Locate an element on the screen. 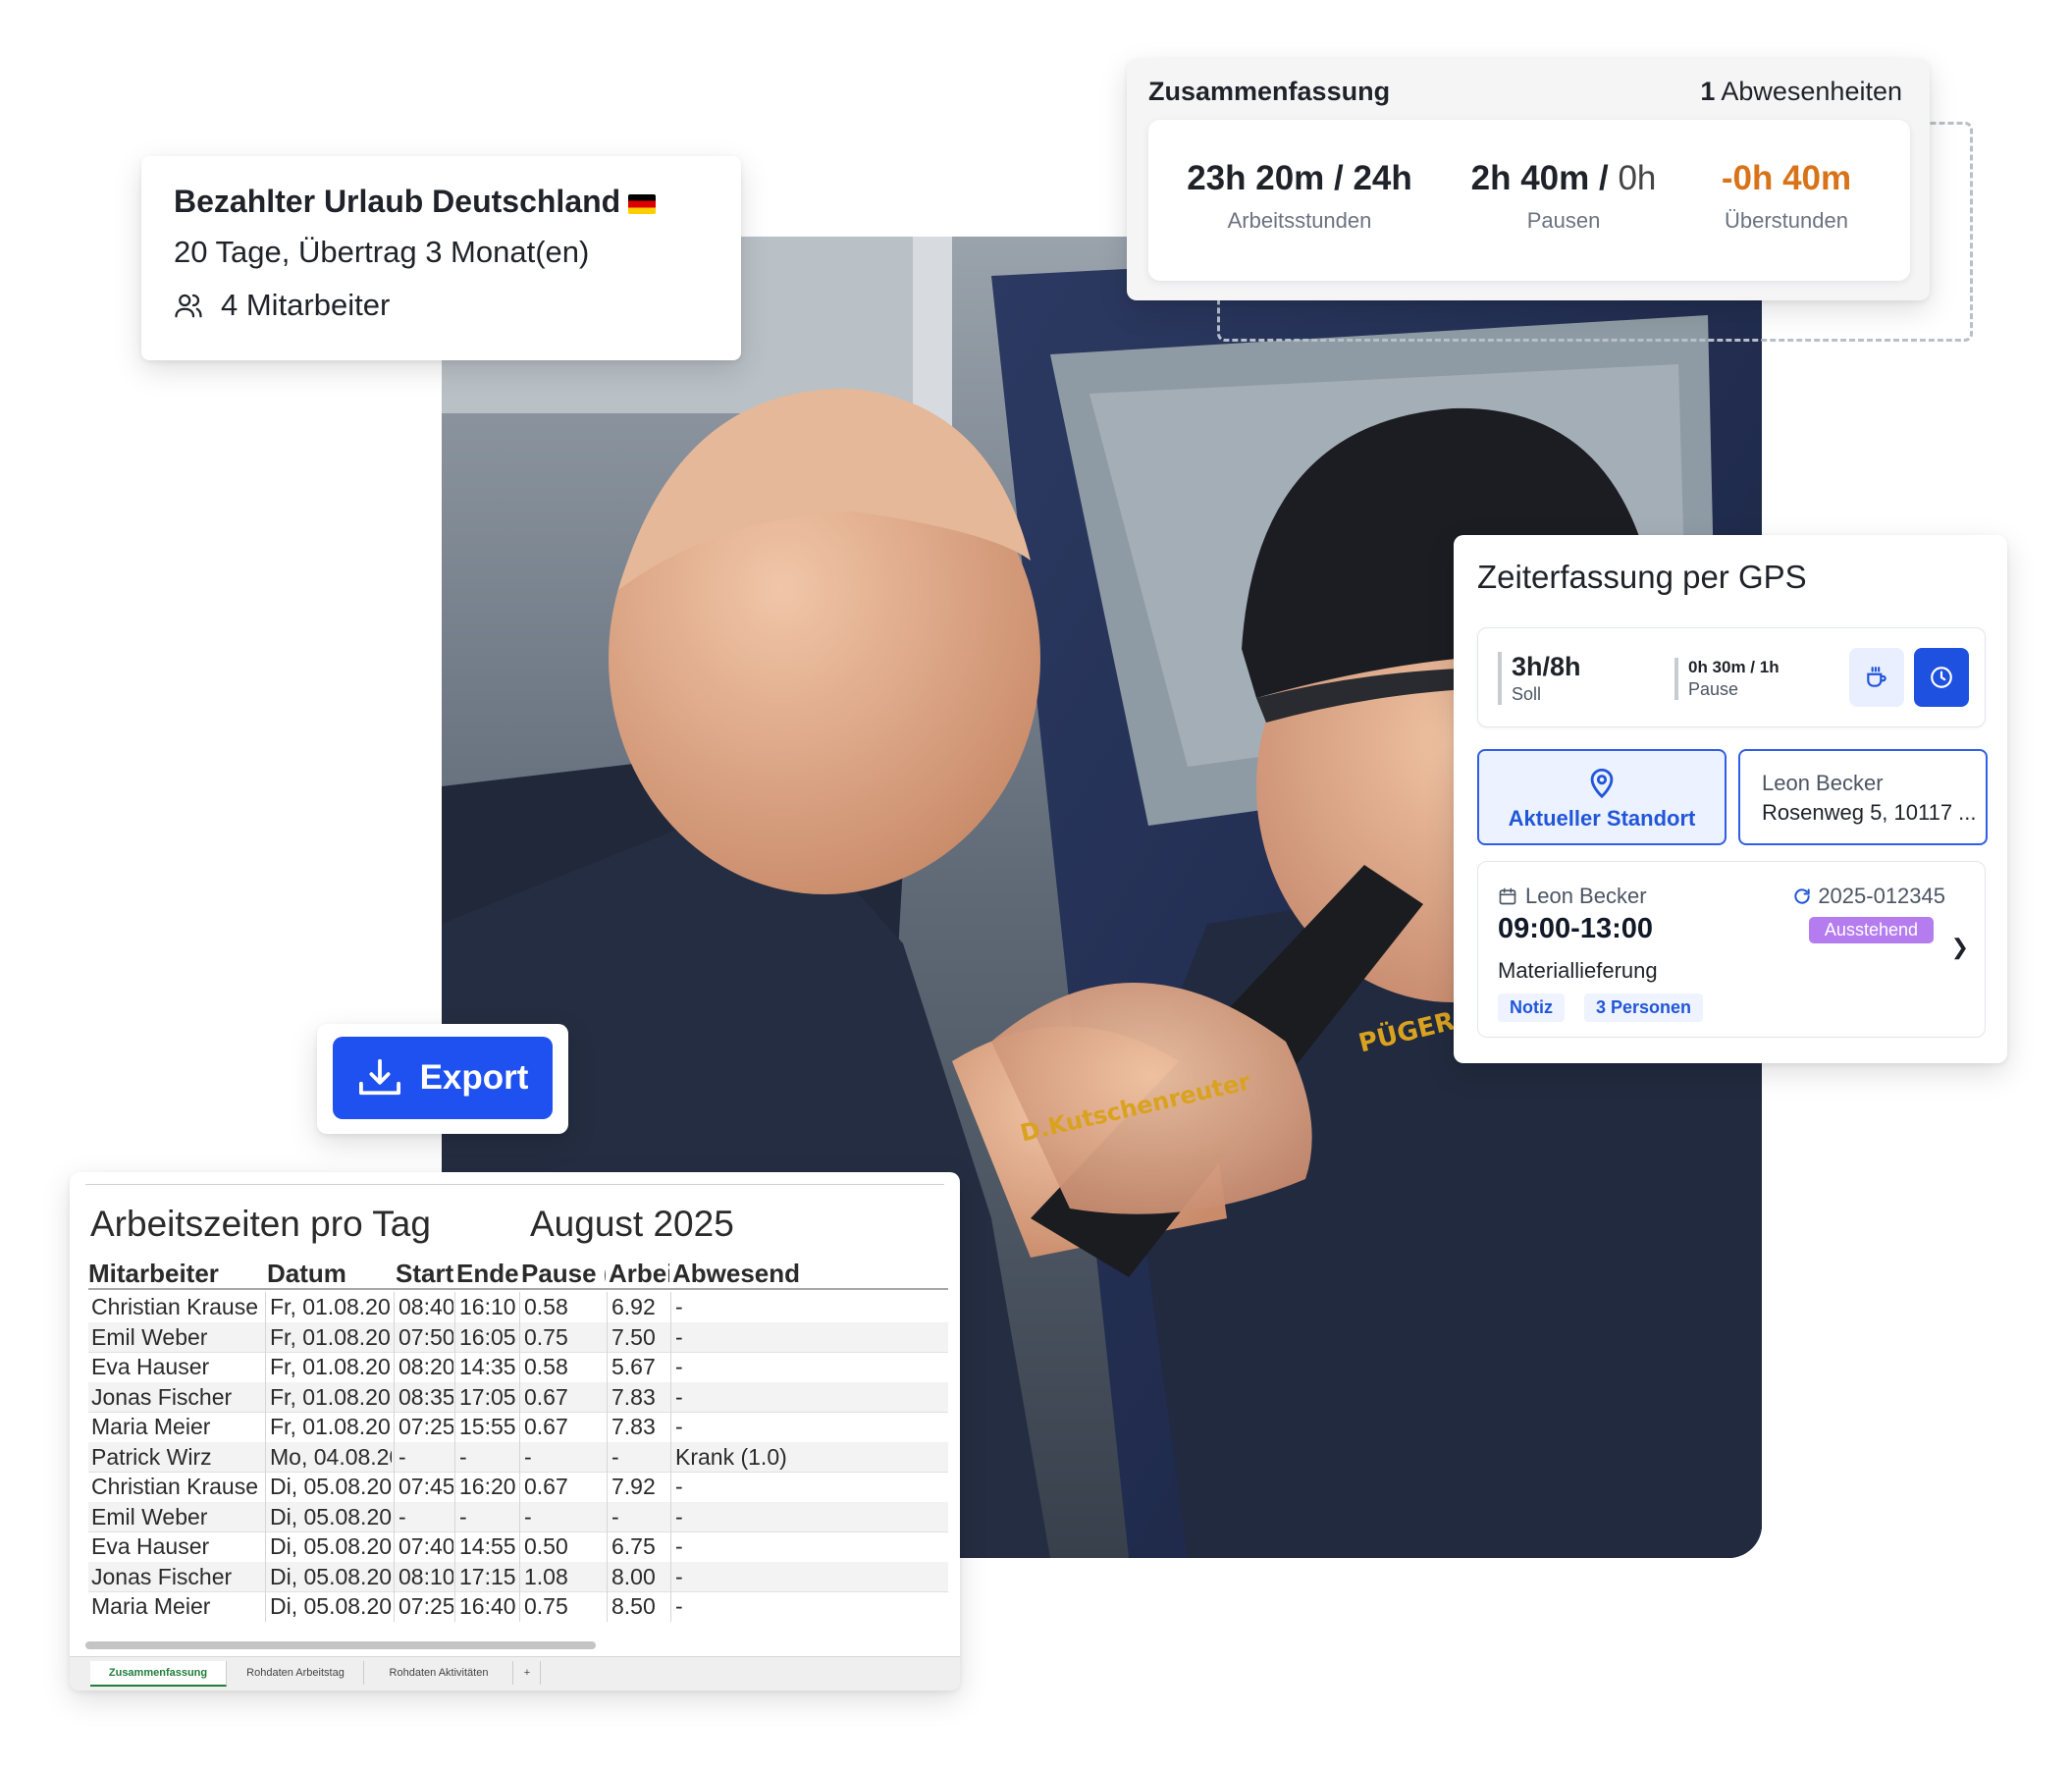 Image resolution: width=2072 pixels, height=1772 pixels. table-cell: Krank (1.0) is located at coordinates (811, 1458).